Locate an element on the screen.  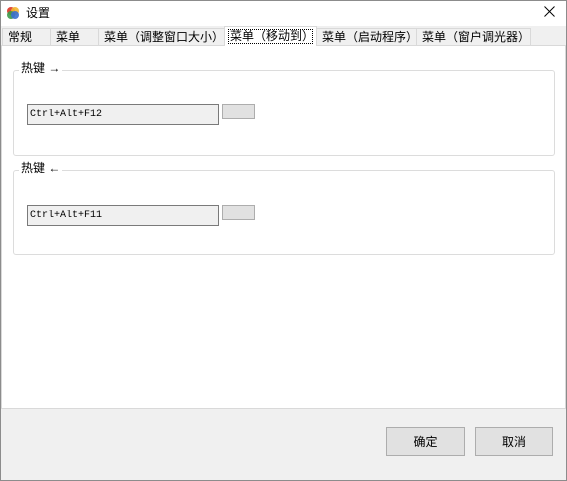
tab-general: 常规 is located at coordinates (26, 36).